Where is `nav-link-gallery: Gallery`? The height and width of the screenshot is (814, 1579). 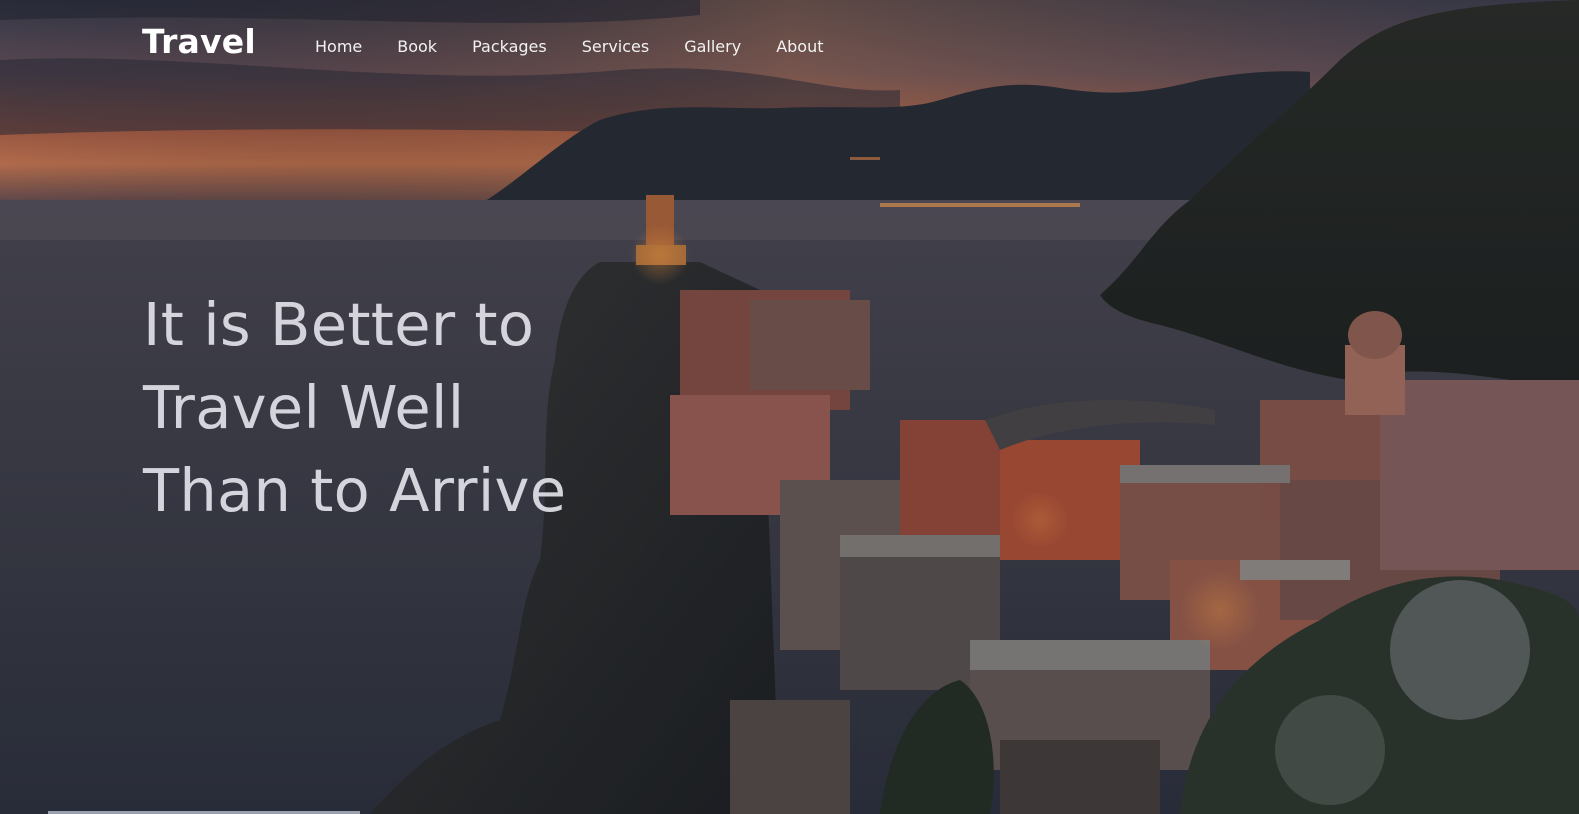 nav-link-gallery: Gallery is located at coordinates (712, 46).